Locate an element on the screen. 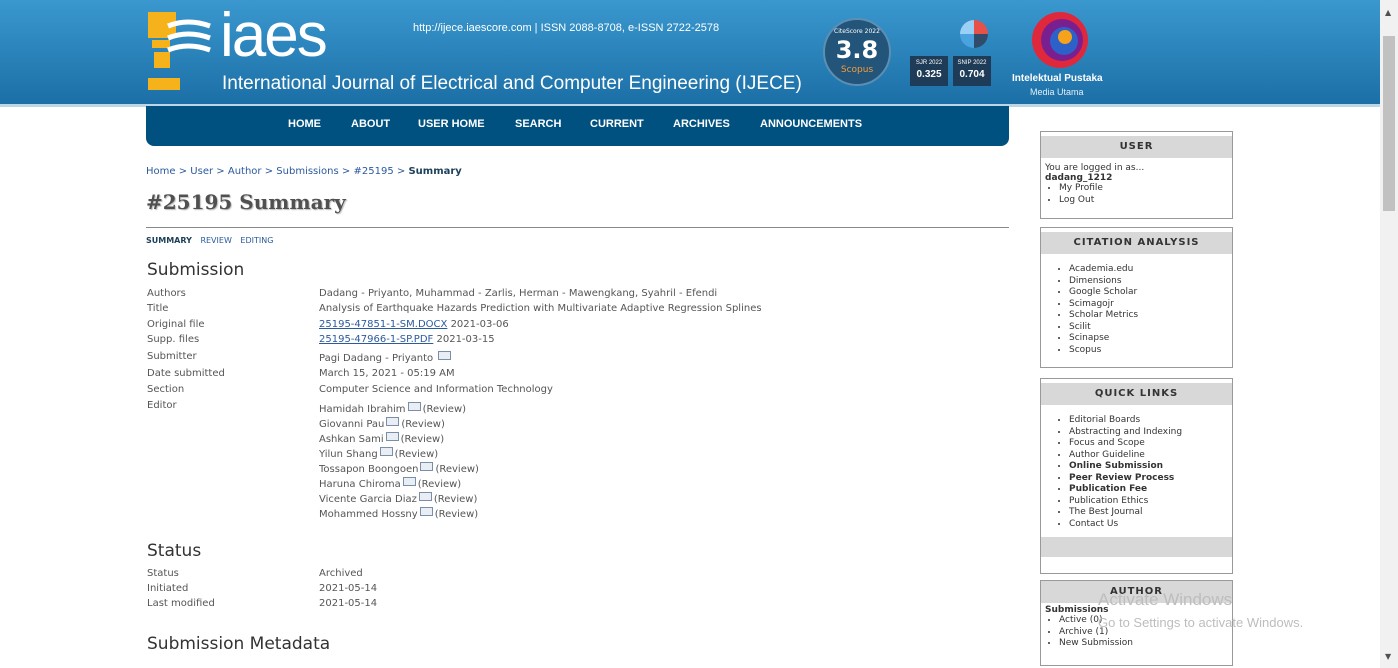  nav-archives: ARCHIVES is located at coordinates (701, 124).